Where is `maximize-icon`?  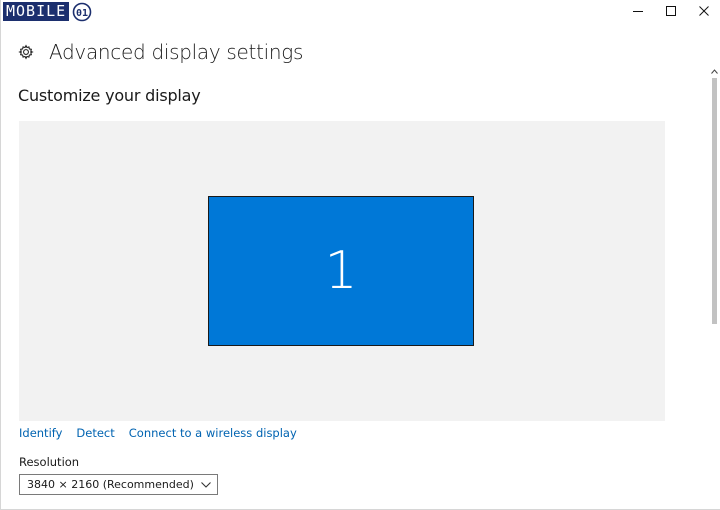 maximize-icon is located at coordinates (670, 11).